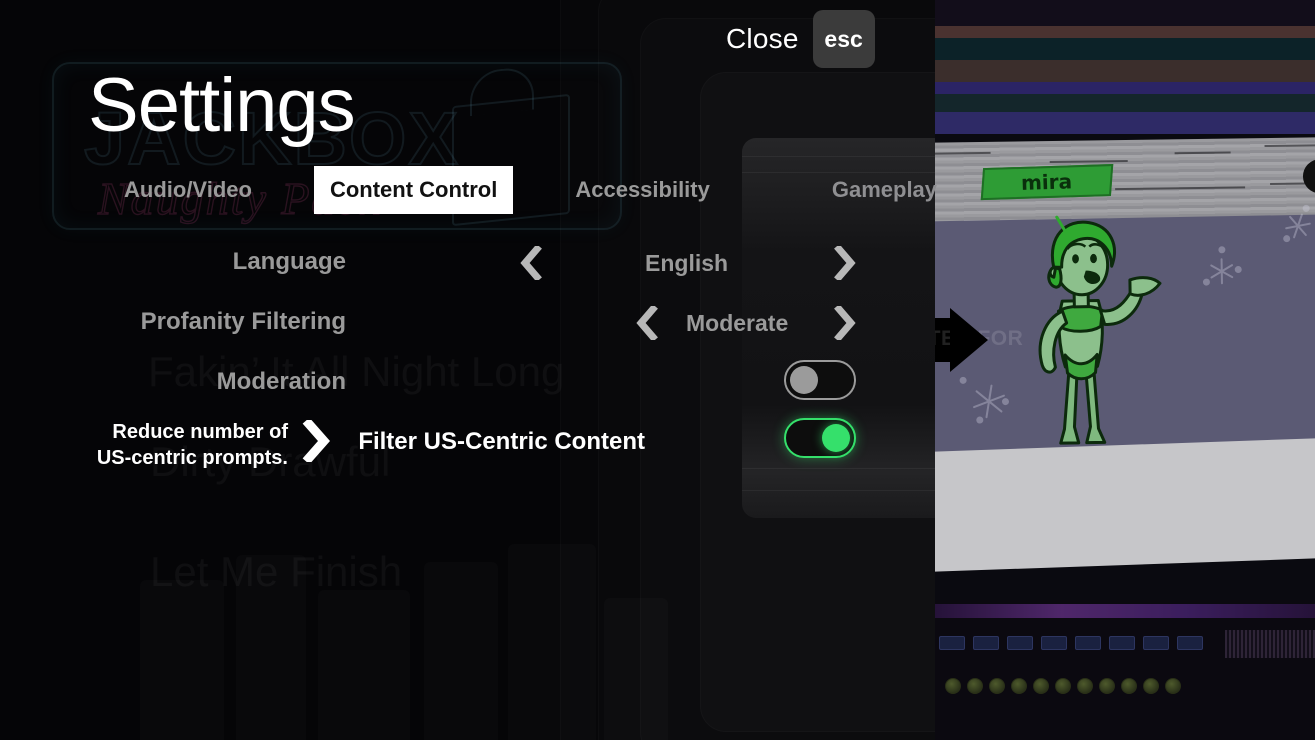 This screenshot has height=740, width=1315. I want to click on chevron-left-icon-profanity, so click(646, 323).